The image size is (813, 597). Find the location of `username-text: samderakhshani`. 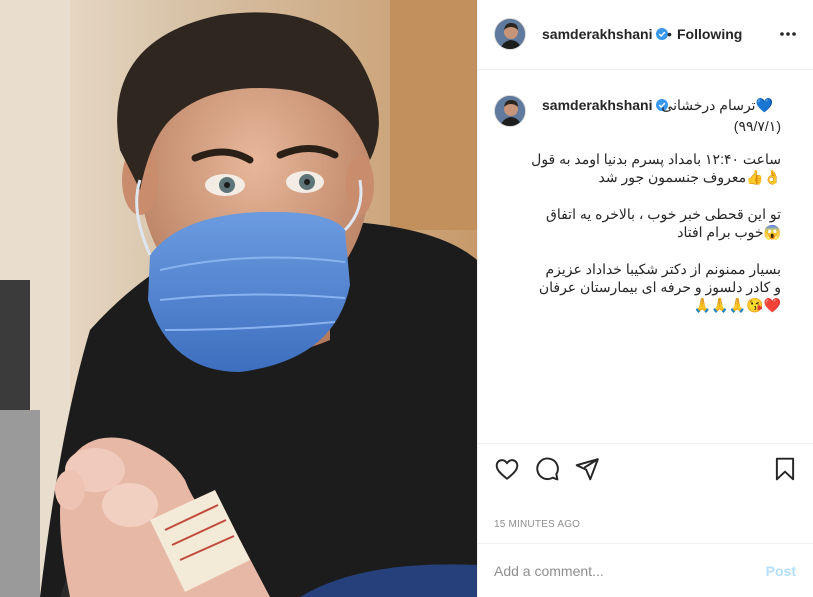

username-text: samderakhshani is located at coordinates (597, 34).